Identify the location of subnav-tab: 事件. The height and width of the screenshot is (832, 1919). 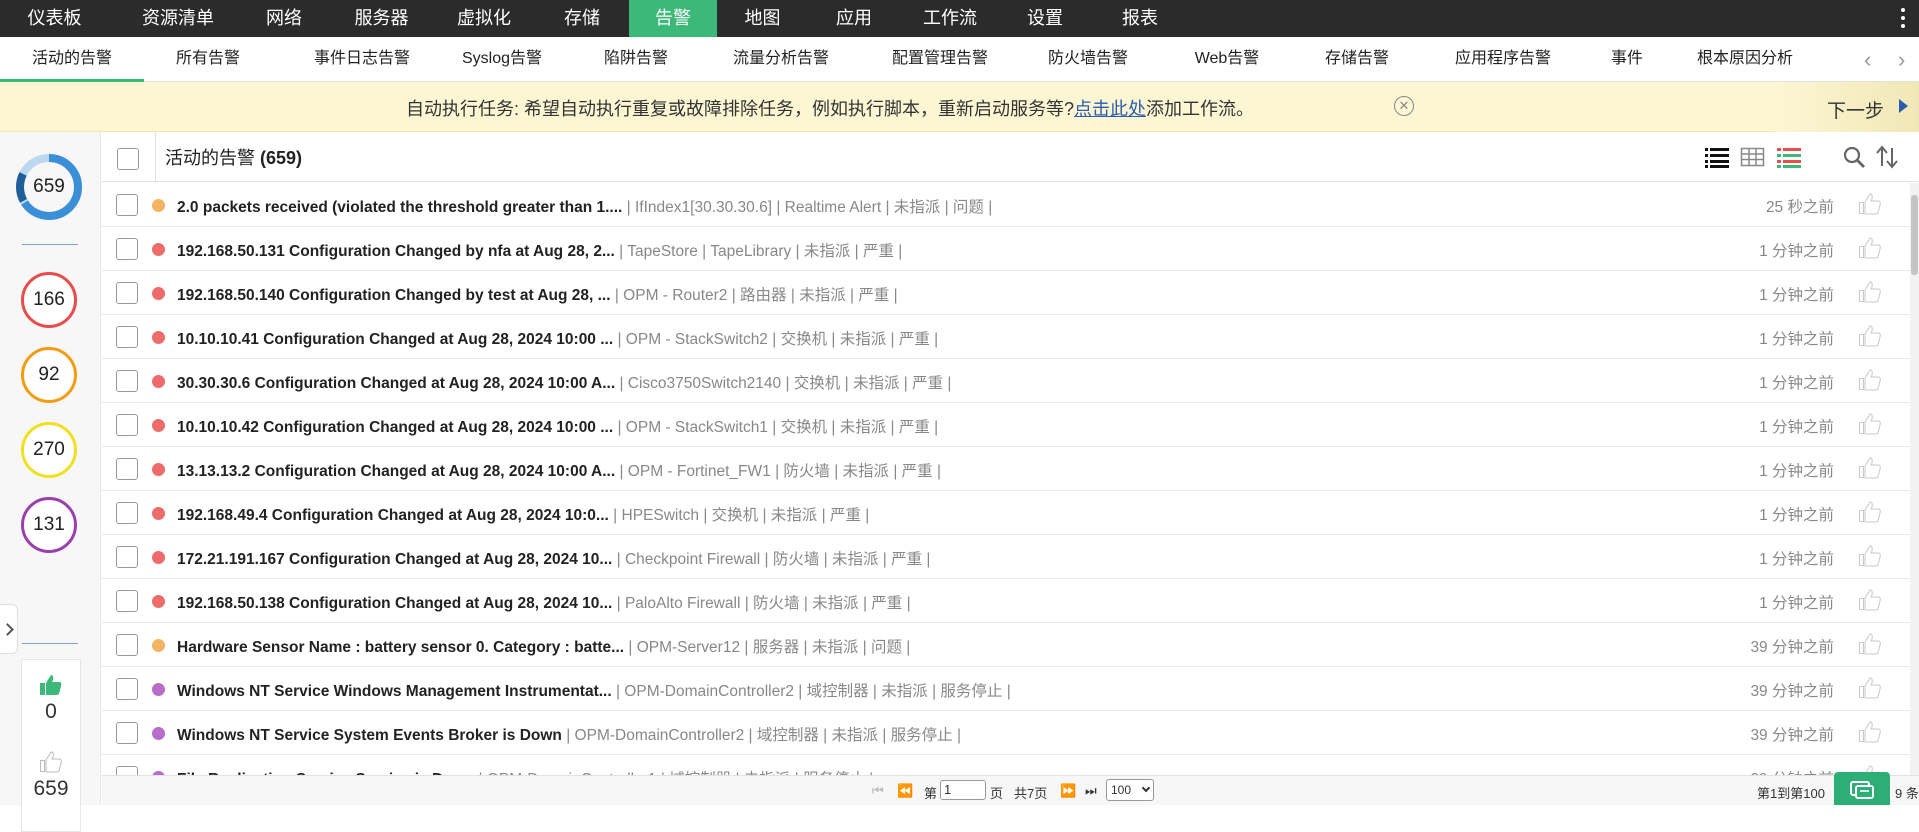
(1627, 59).